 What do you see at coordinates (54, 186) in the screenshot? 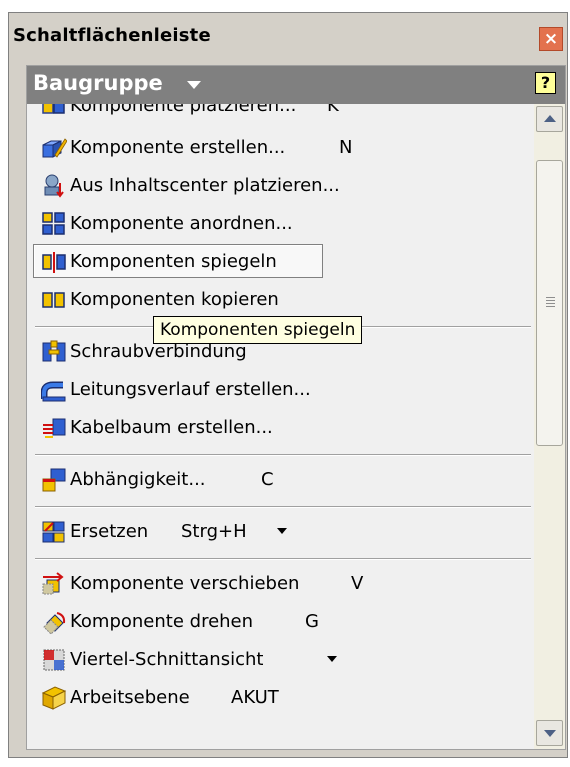
I see `content-center-icon` at bounding box center [54, 186].